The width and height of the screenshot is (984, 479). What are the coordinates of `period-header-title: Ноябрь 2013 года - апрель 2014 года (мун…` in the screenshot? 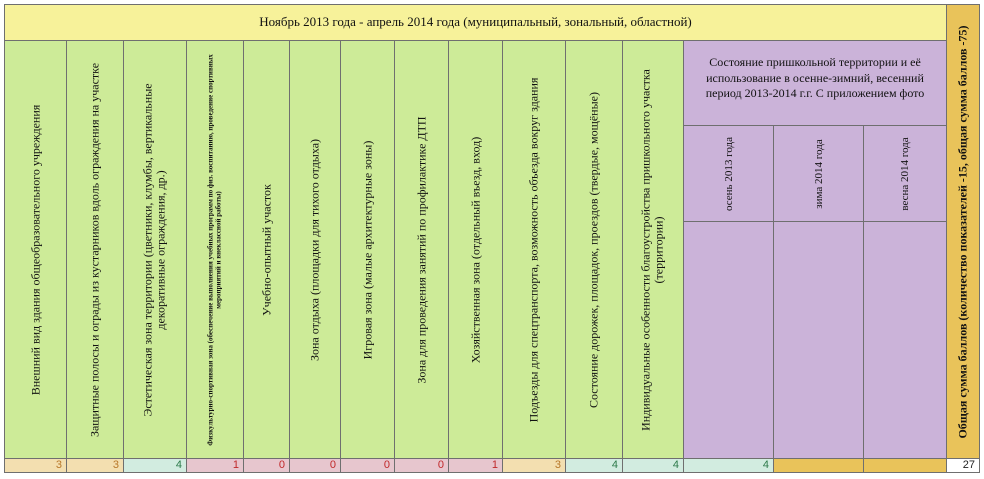 It's located at (475, 21).